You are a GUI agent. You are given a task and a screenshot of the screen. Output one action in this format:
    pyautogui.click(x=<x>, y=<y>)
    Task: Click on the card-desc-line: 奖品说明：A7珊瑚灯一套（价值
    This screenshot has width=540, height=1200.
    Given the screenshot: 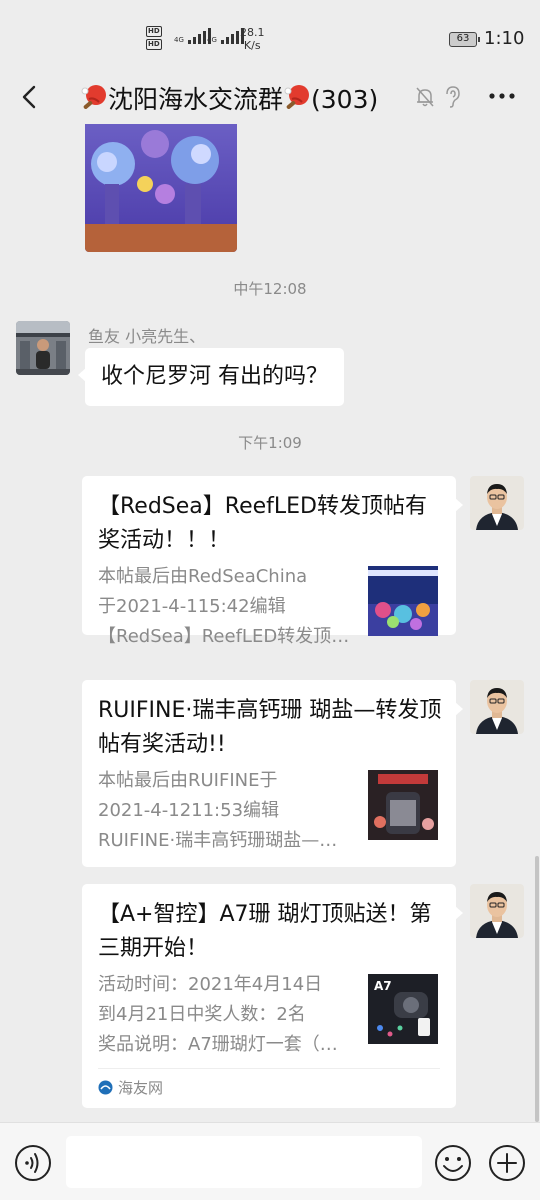 What is the action you would take?
    pyautogui.click(x=226, y=1044)
    